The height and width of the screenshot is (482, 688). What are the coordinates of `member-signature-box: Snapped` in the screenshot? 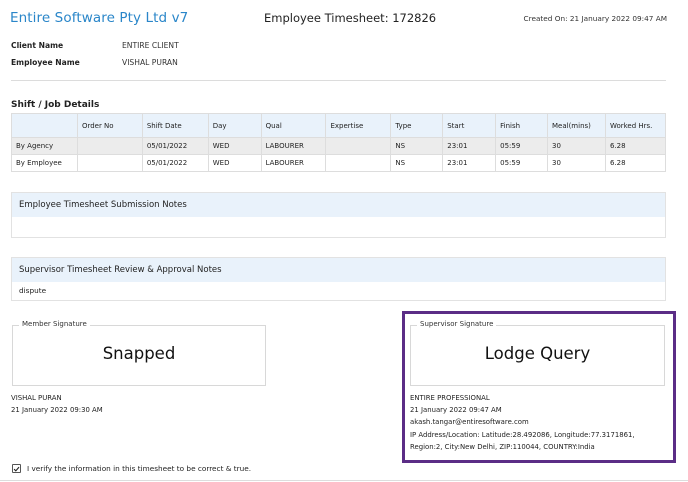 It's located at (139, 355).